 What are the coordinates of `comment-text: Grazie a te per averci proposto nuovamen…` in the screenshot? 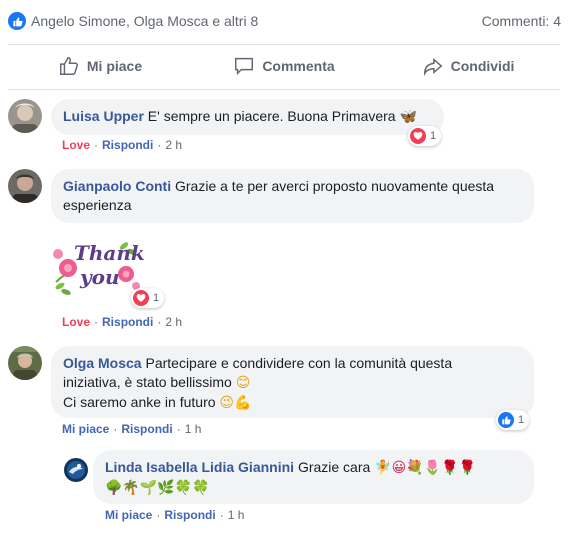 It's located at (335, 186).